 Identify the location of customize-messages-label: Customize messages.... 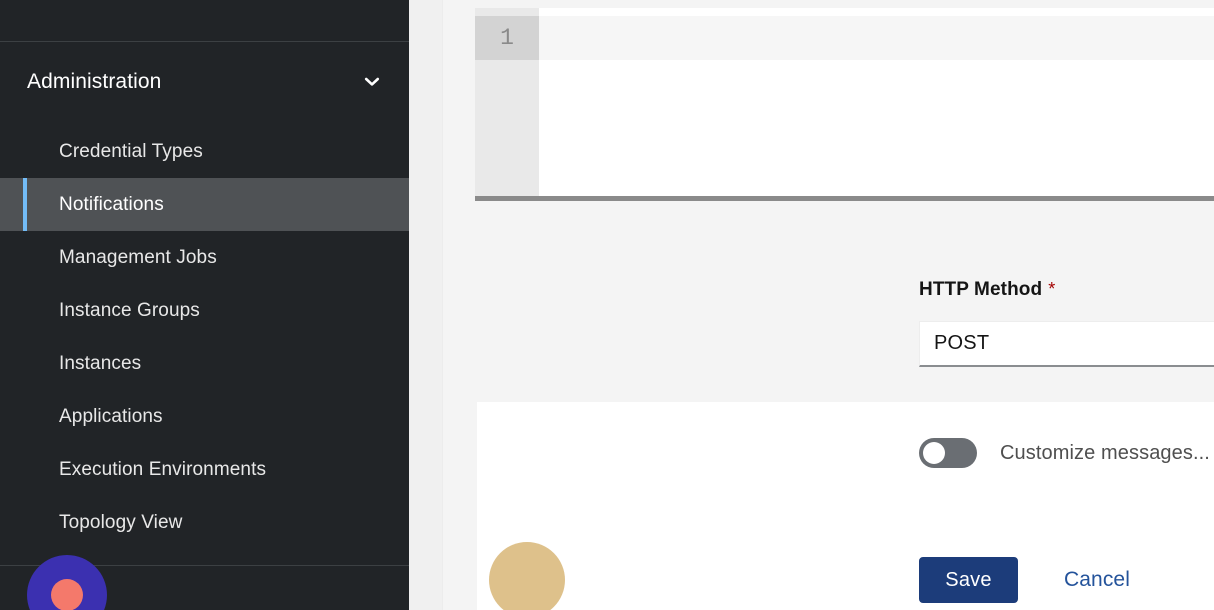
(1105, 452).